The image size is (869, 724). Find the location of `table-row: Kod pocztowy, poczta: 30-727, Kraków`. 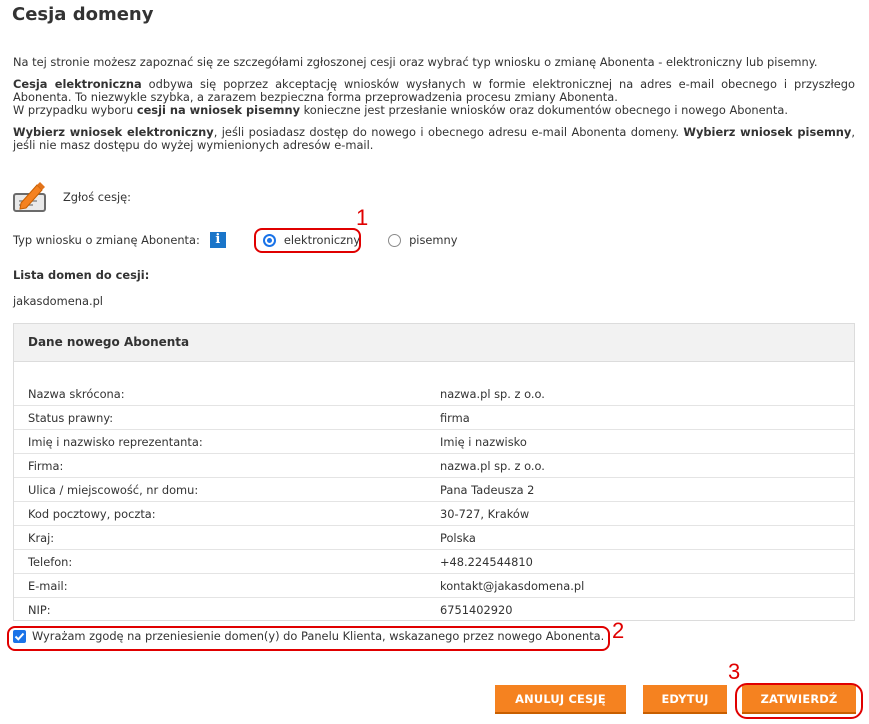

table-row: Kod pocztowy, poczta: 30-727, Kraków is located at coordinates (434, 514).